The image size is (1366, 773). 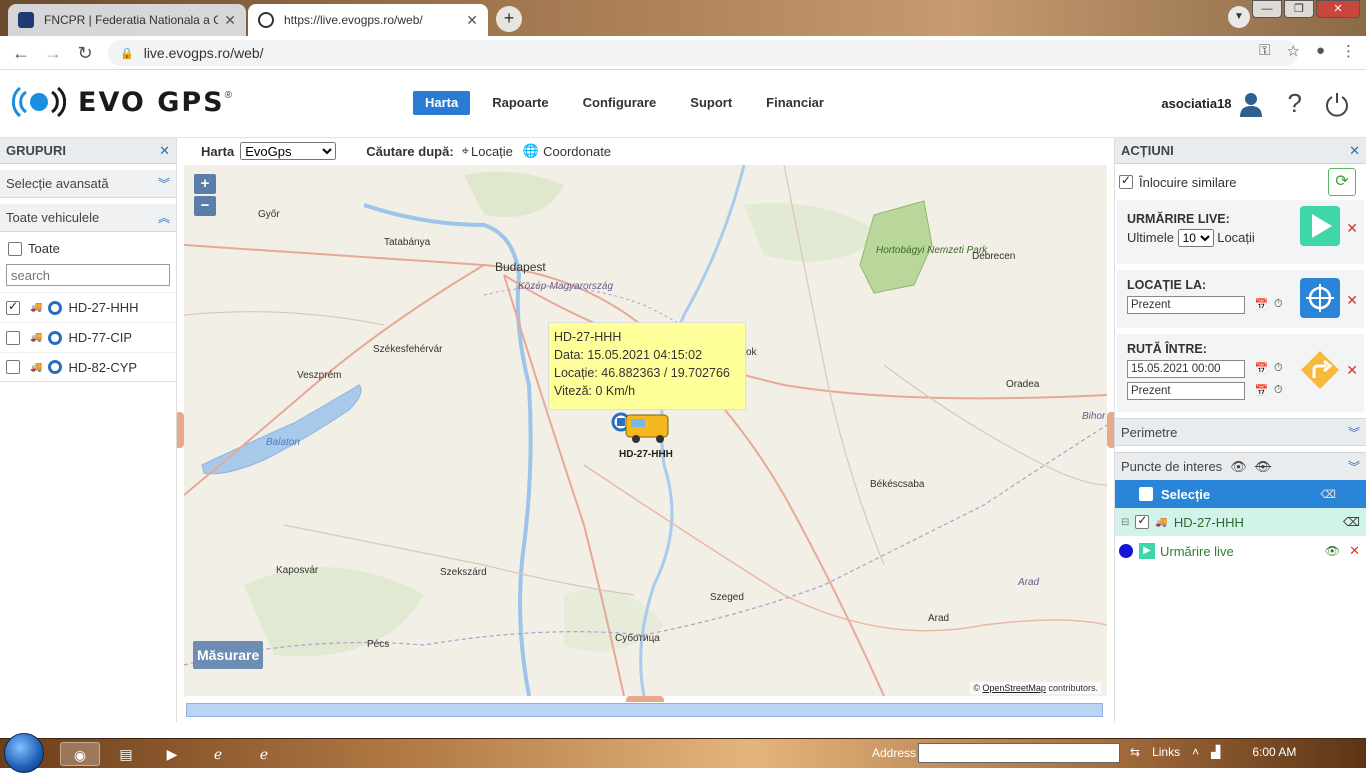 What do you see at coordinates (442, 103) in the screenshot?
I see `nav-harta: Harta` at bounding box center [442, 103].